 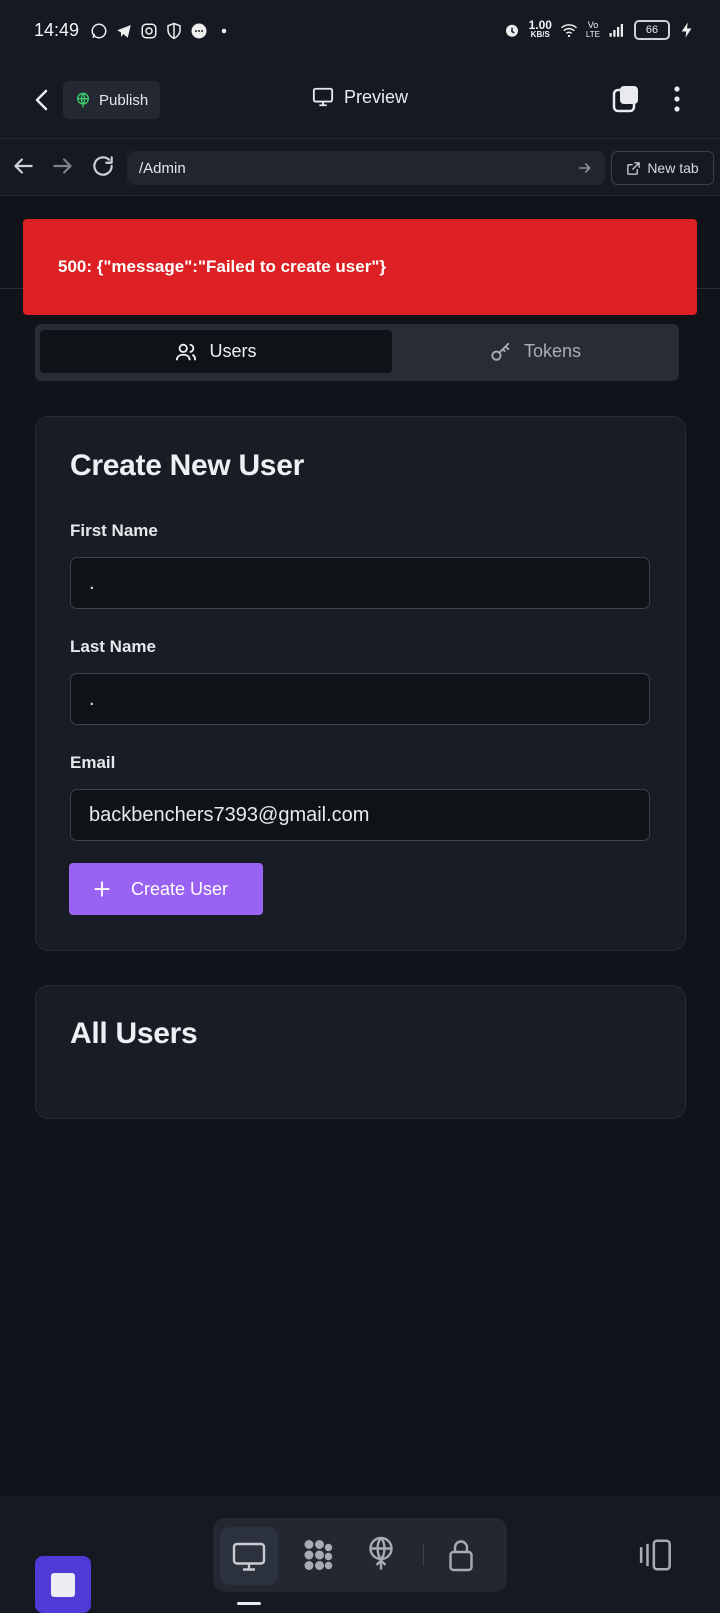 What do you see at coordinates (500, 351) in the screenshot?
I see `key-icon` at bounding box center [500, 351].